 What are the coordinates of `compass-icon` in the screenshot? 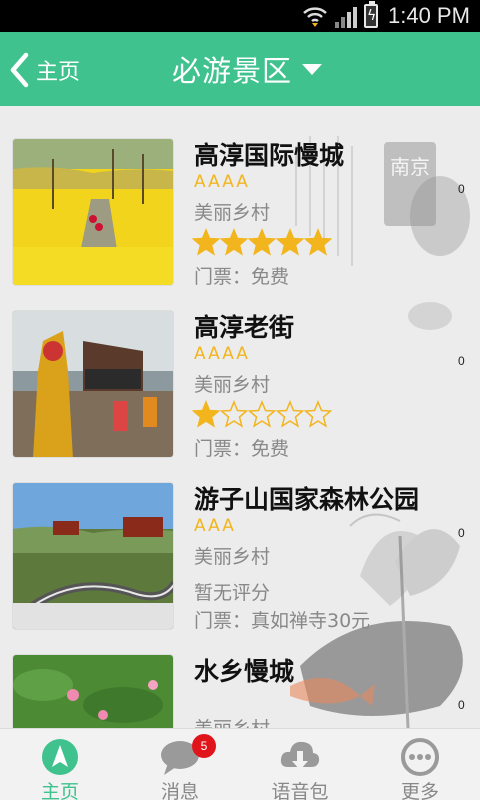 It's located at (60, 757).